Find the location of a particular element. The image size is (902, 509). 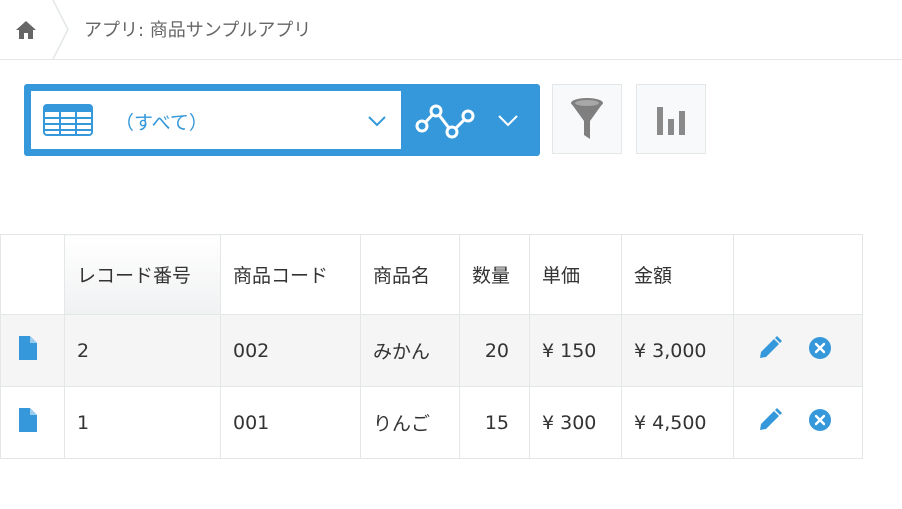

filter-icon is located at coordinates (587, 118).